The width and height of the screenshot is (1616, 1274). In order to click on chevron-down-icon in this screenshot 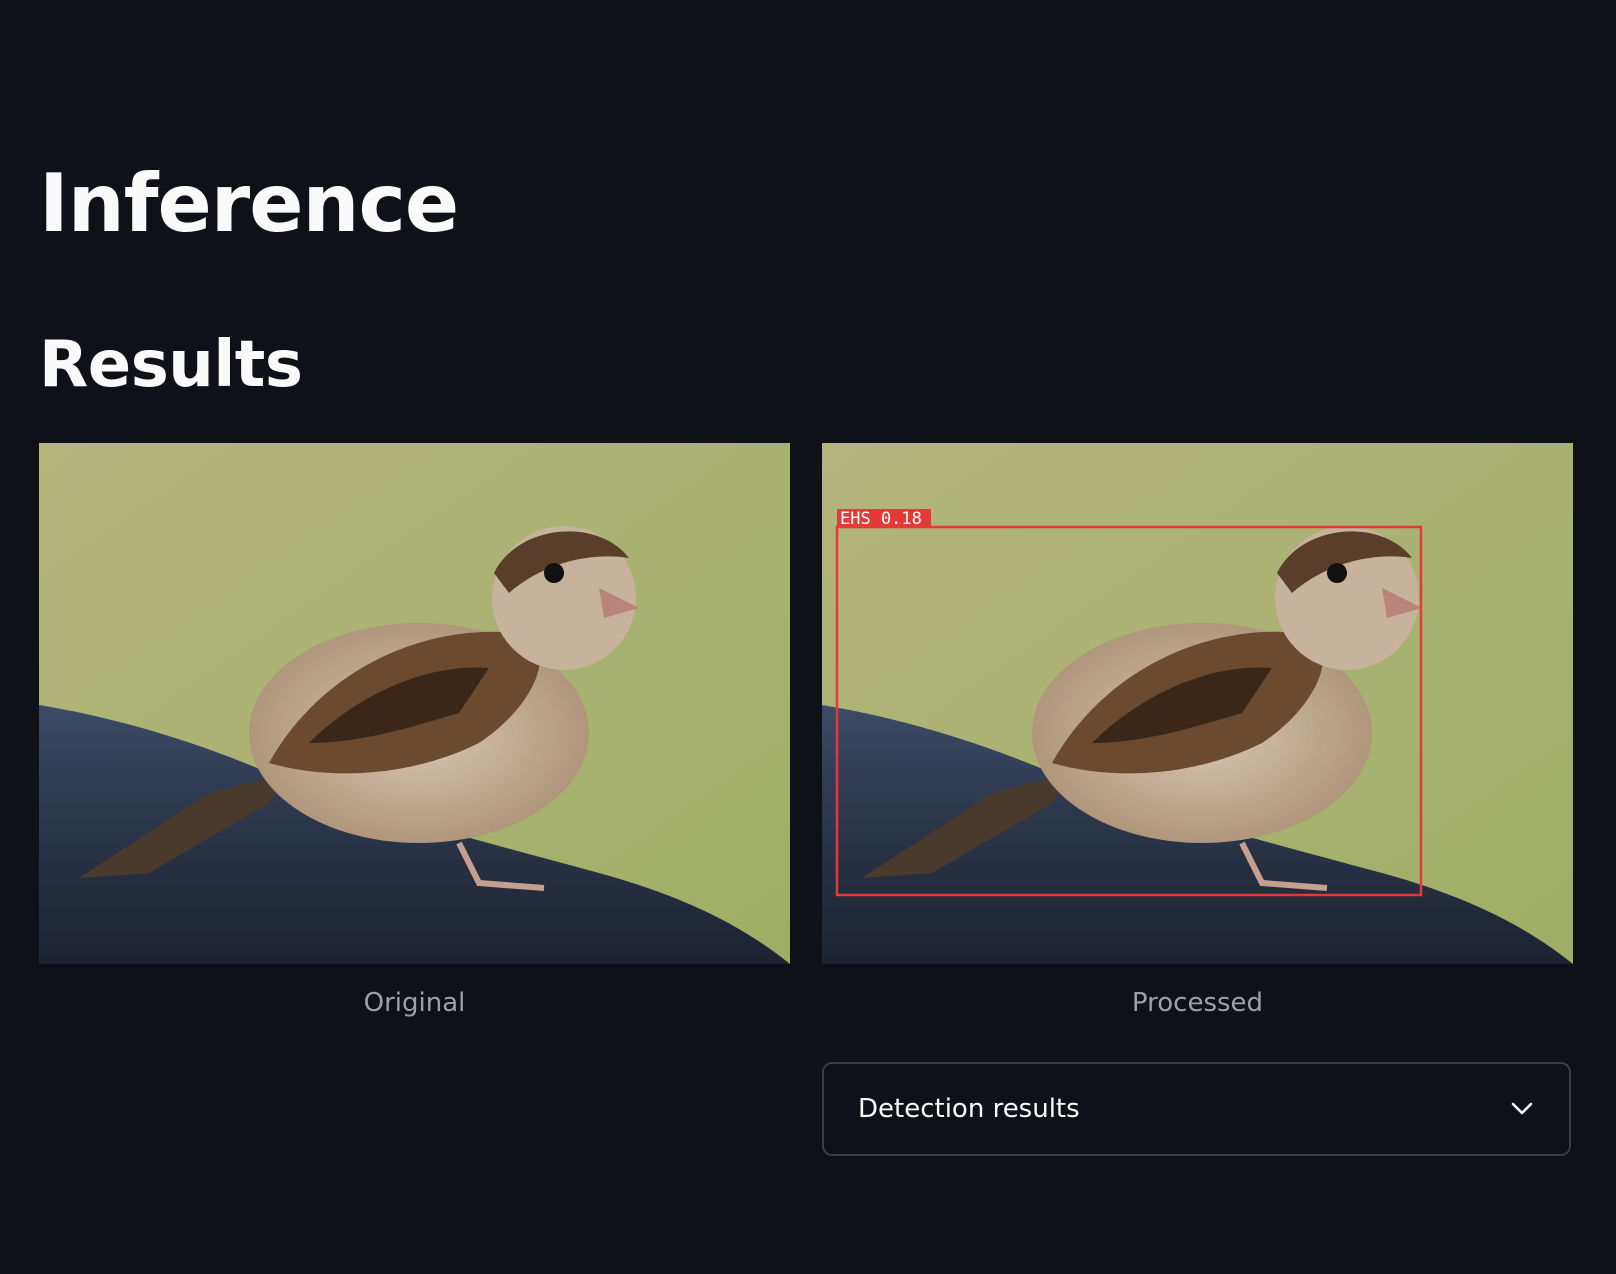, I will do `click(1522, 1109)`.